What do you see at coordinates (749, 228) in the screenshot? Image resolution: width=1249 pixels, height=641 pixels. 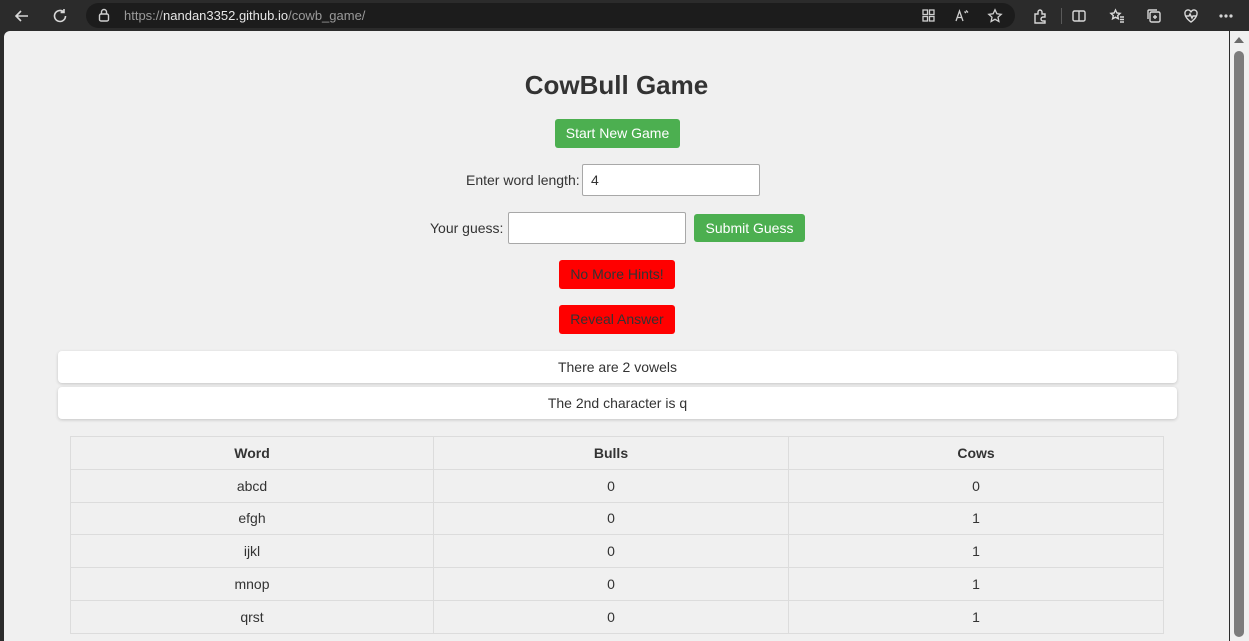 I see `submit-guess-button: Submit Guess` at bounding box center [749, 228].